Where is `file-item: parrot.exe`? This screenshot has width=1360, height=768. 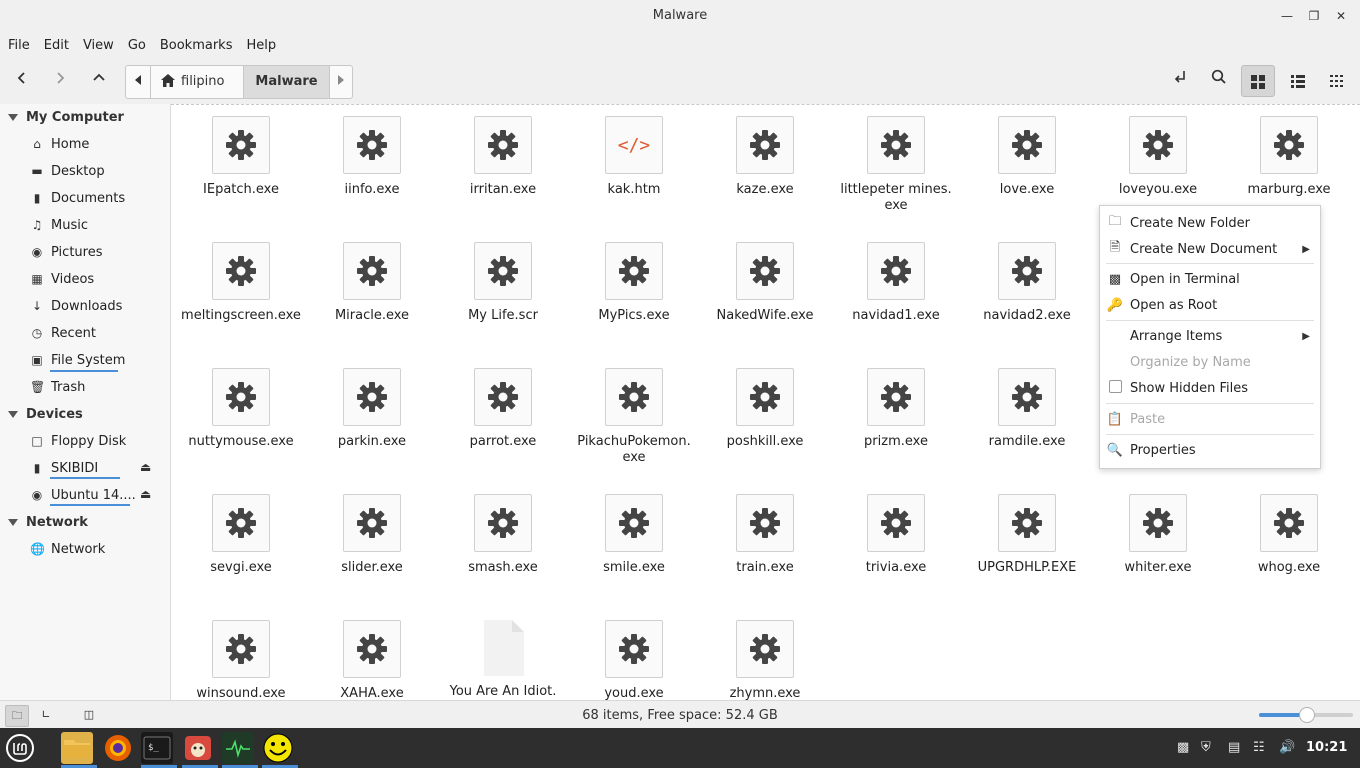
file-item: parrot.exe is located at coordinates (503, 409).